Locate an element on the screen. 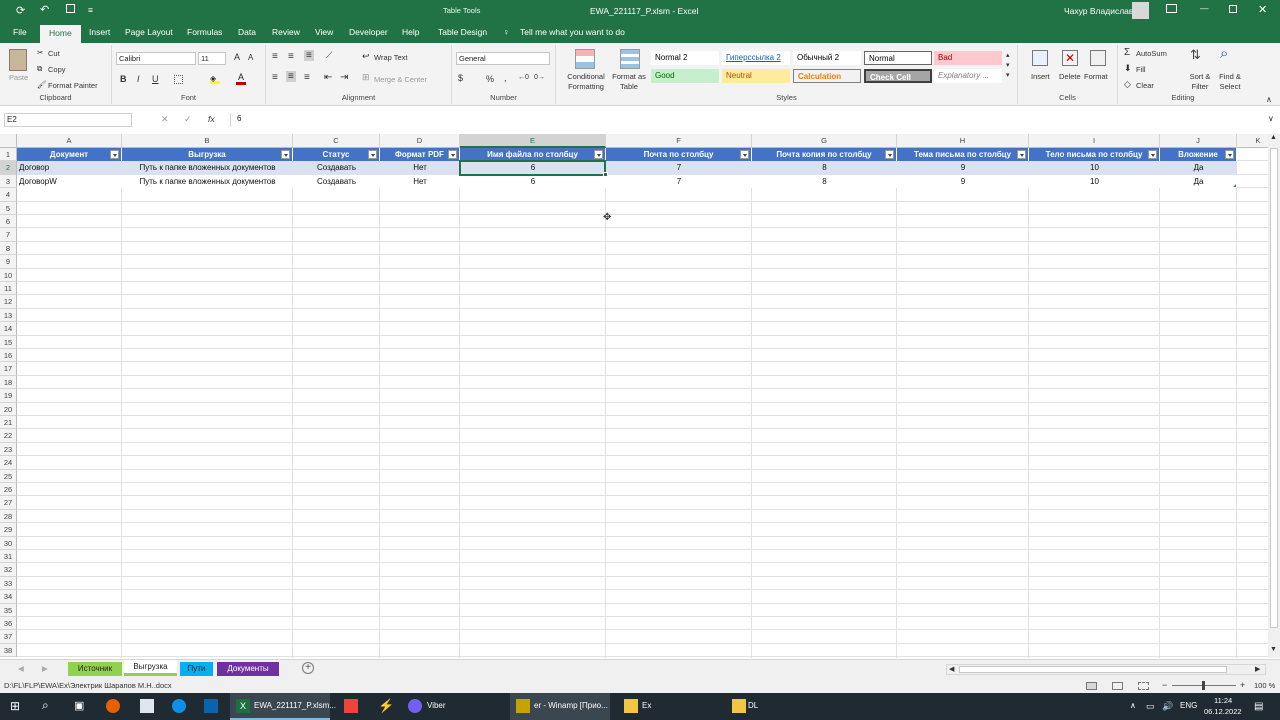  task-view-icon: ▣ is located at coordinates (79, 705).